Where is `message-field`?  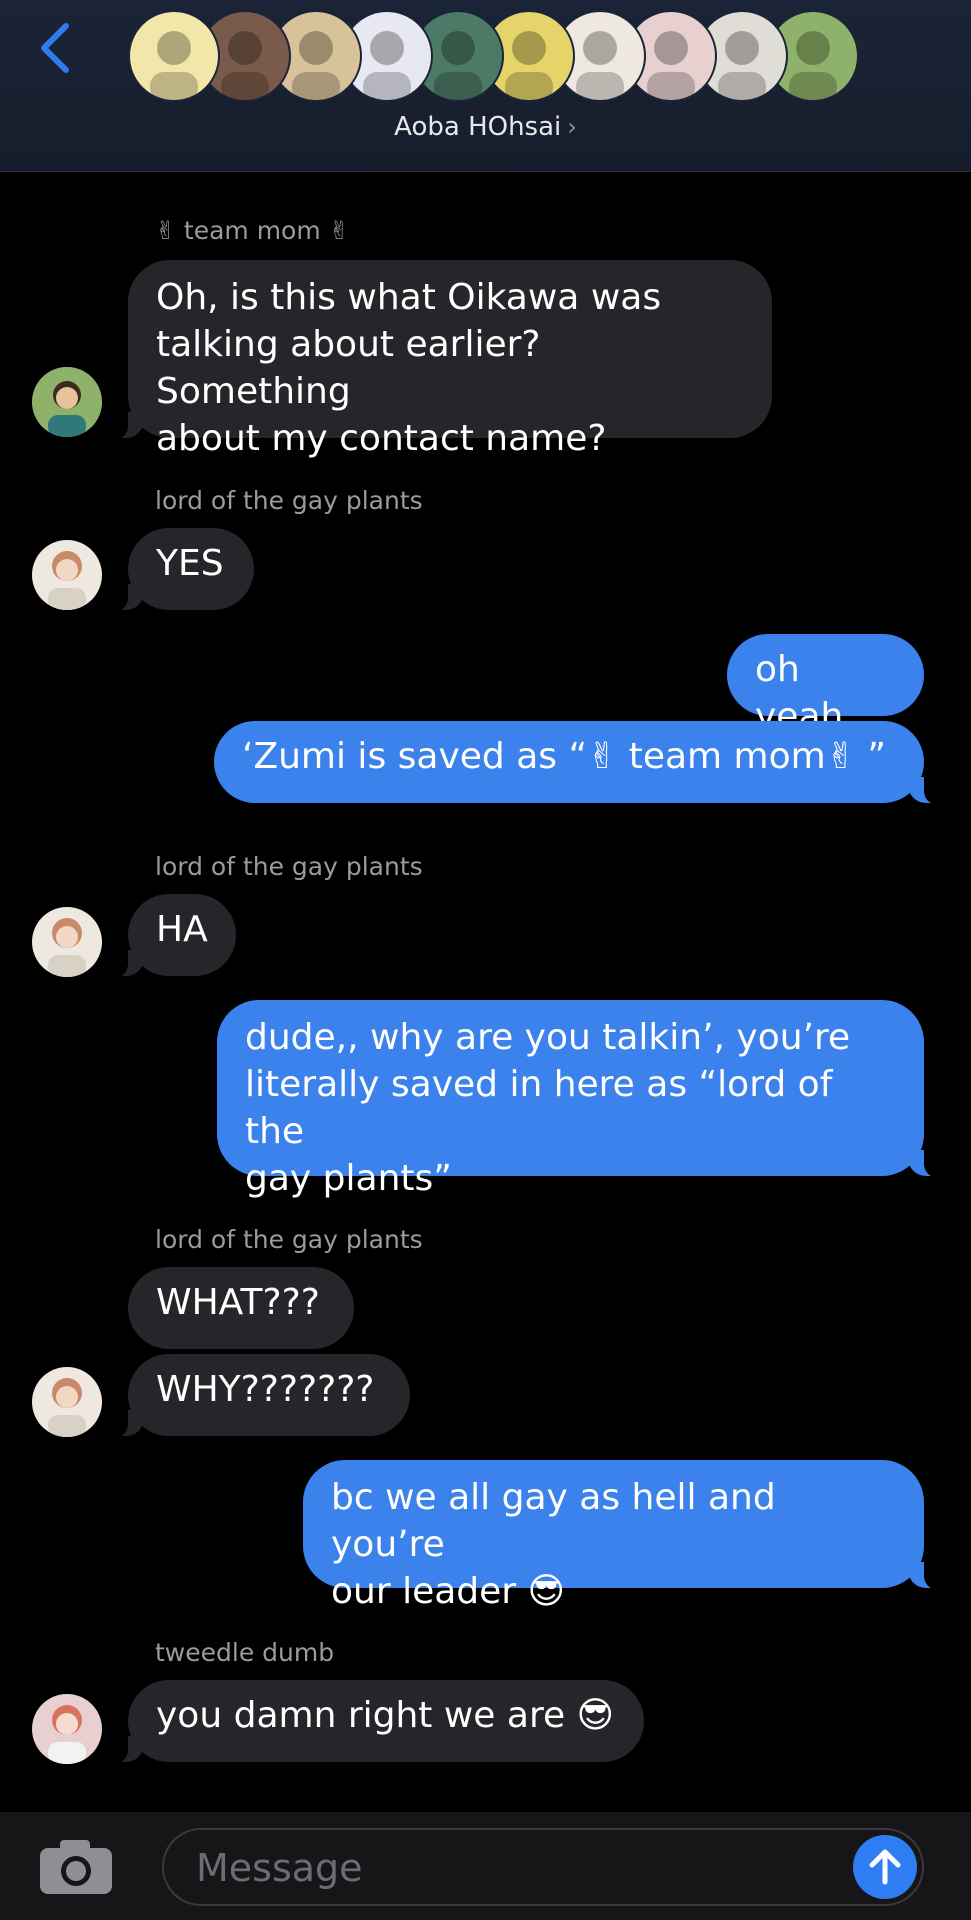
message-field is located at coordinates (543, 1867).